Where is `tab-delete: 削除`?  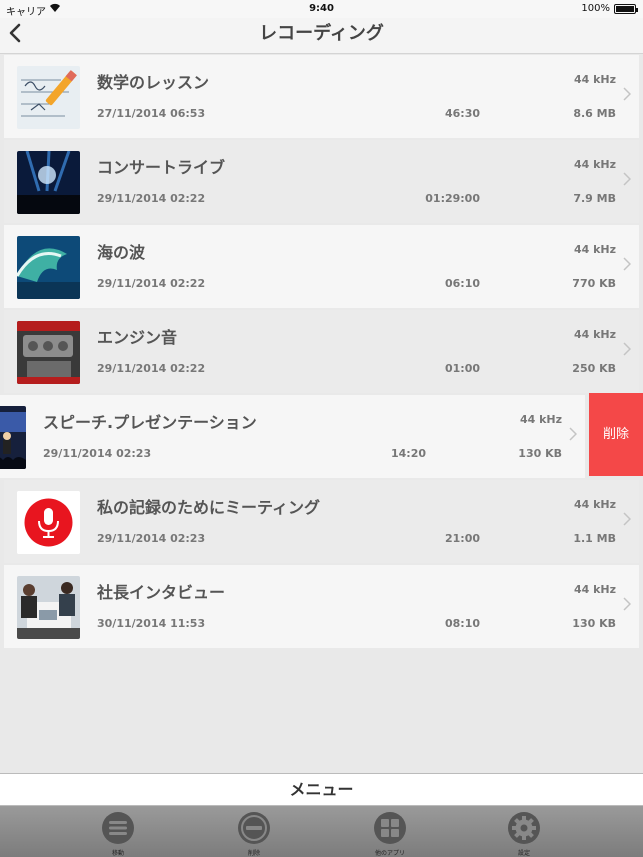 tab-delete: 削除 is located at coordinates (254, 831).